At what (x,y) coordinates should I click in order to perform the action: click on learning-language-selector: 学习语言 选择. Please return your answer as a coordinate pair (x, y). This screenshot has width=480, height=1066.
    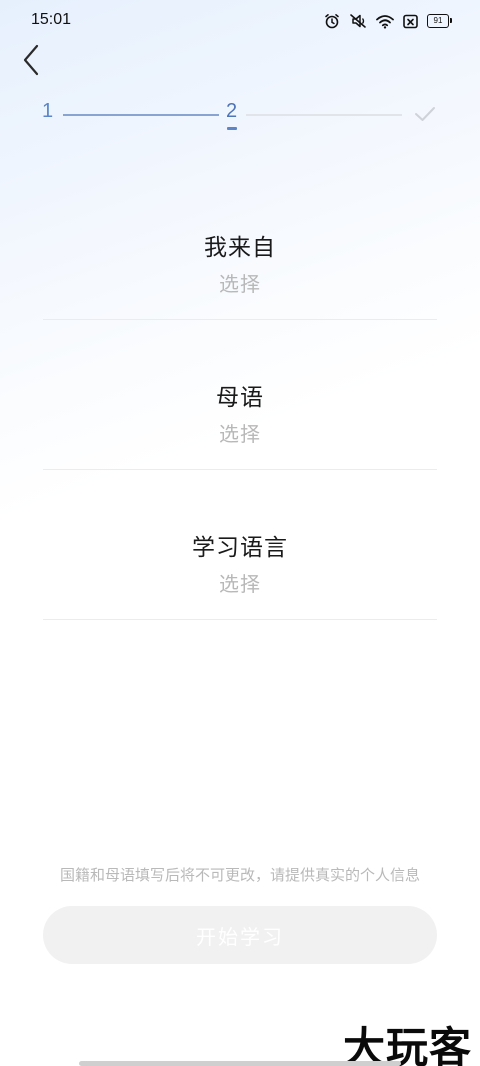
    Looking at the image, I should click on (240, 545).